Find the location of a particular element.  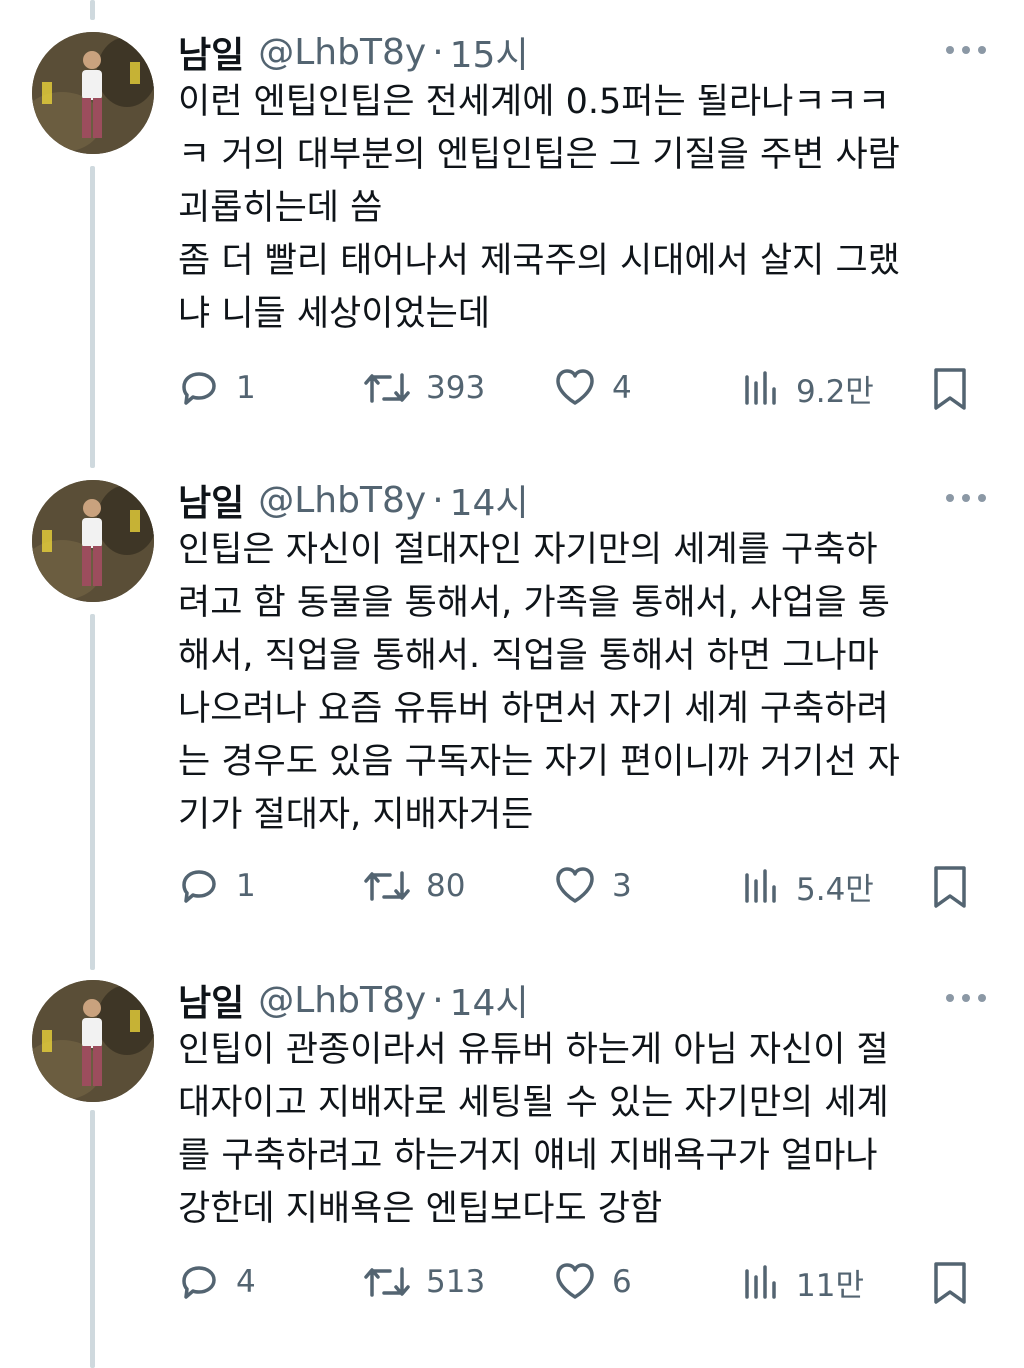

tweet-actions: 1 80 3 5.4만 is located at coordinates (576, 886).